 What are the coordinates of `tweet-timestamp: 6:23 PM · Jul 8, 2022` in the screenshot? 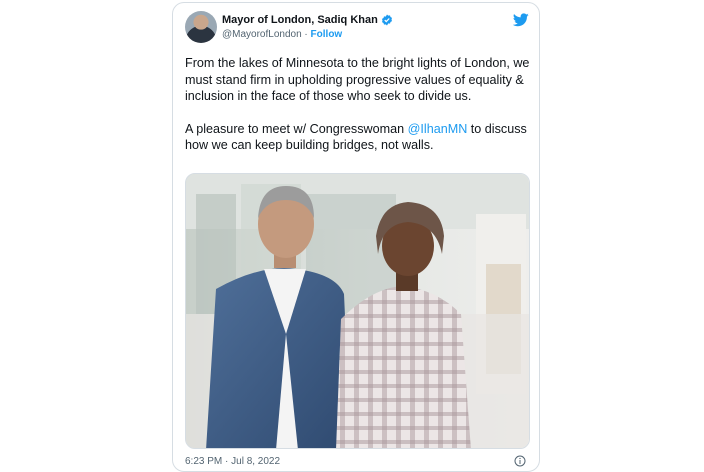 It's located at (232, 461).